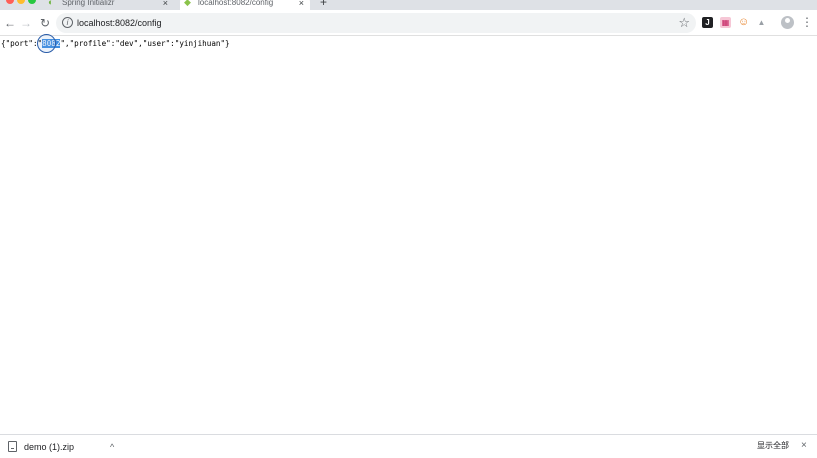 This screenshot has height=458, width=817. I want to click on download-item: demo (1).zip ^, so click(63, 447).